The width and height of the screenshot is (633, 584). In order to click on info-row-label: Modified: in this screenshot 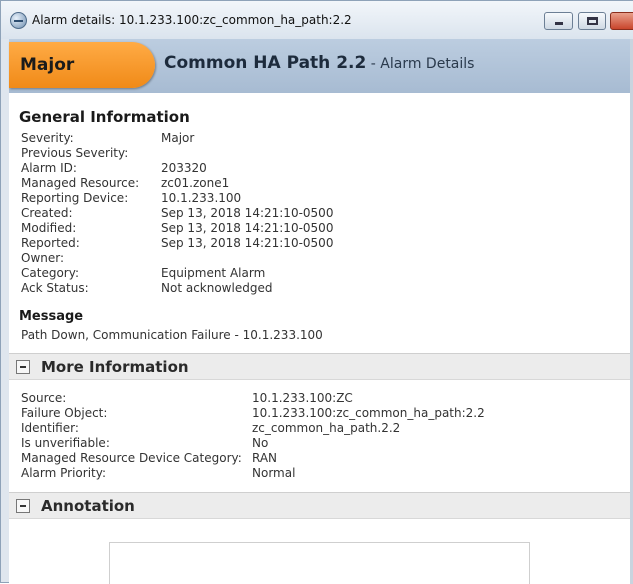, I will do `click(49, 228)`.